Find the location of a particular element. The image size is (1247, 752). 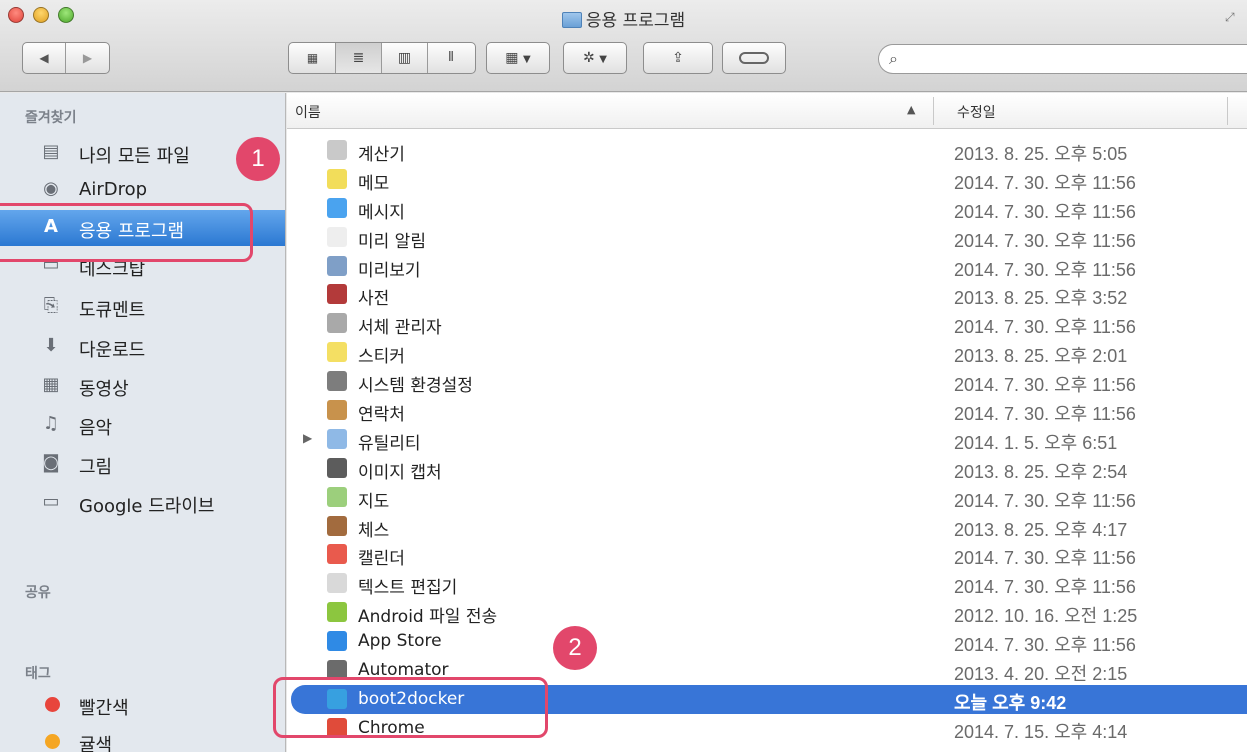

table-row: 체스 2013. 8. 25. 오후 4:17 is located at coordinates (767, 526).